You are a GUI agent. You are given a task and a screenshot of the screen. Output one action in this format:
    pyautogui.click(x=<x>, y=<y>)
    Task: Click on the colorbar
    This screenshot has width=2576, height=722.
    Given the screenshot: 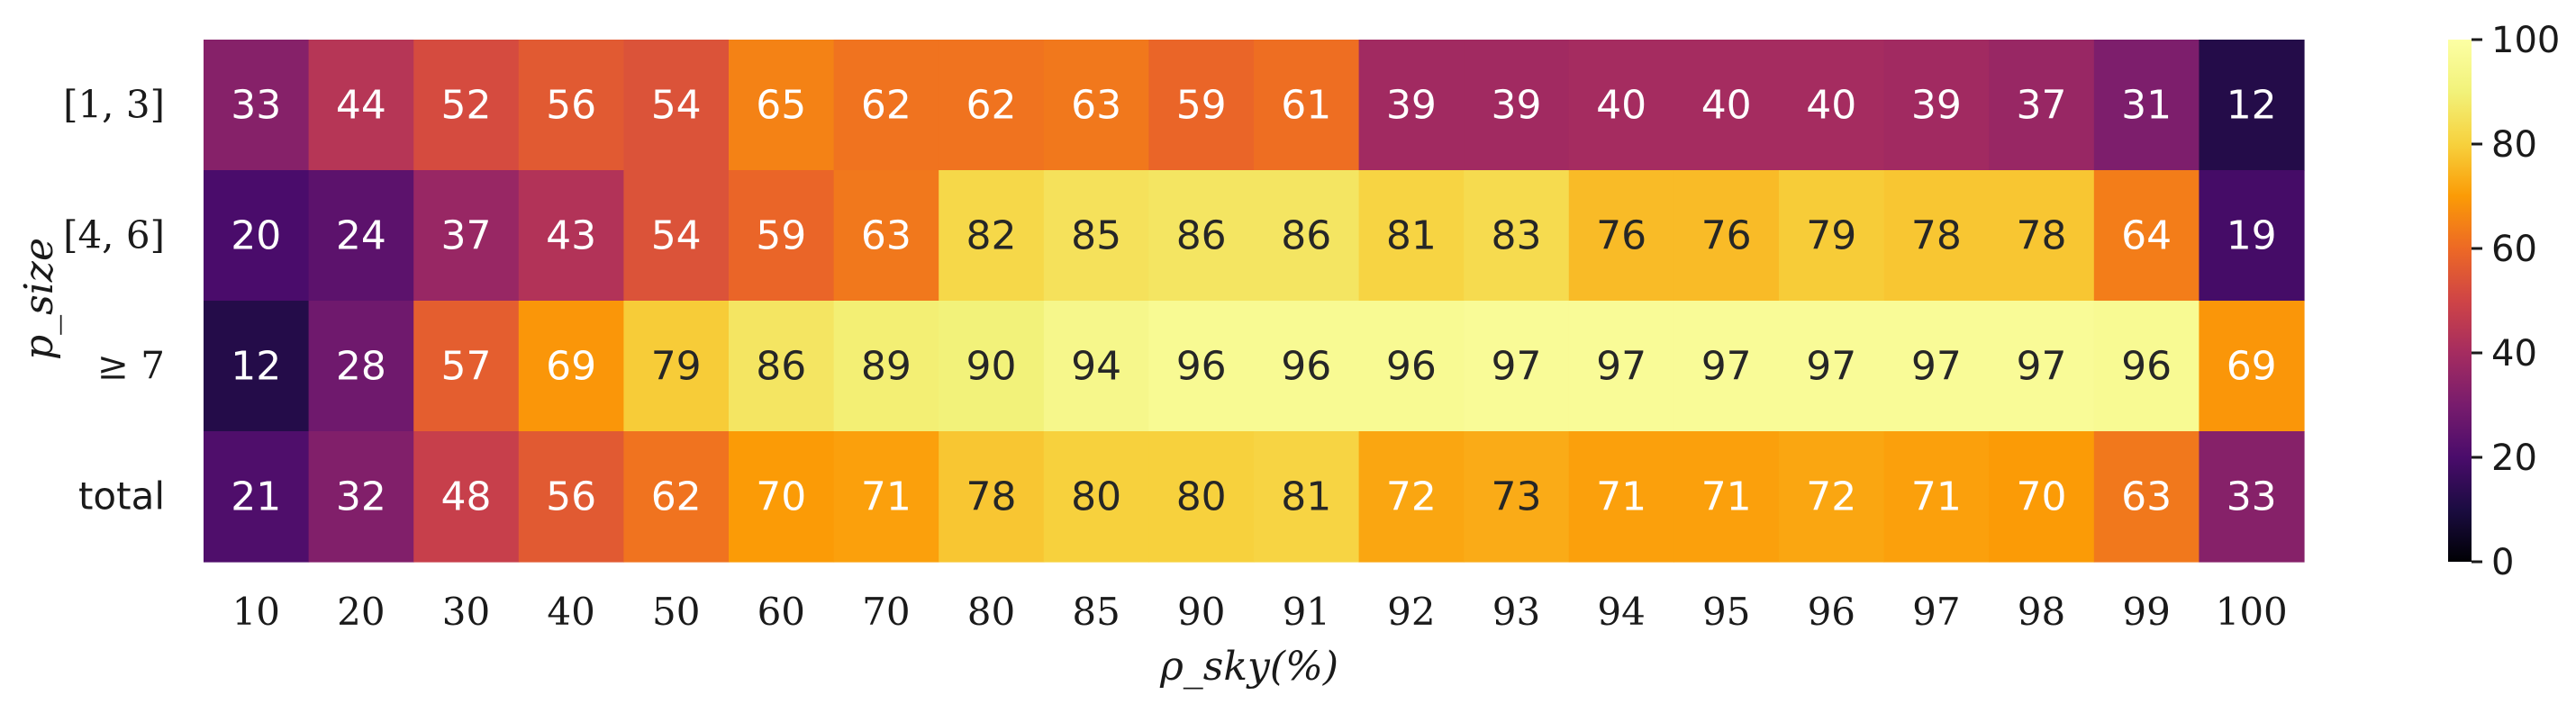 What is the action you would take?
    pyautogui.click(x=2460, y=301)
    